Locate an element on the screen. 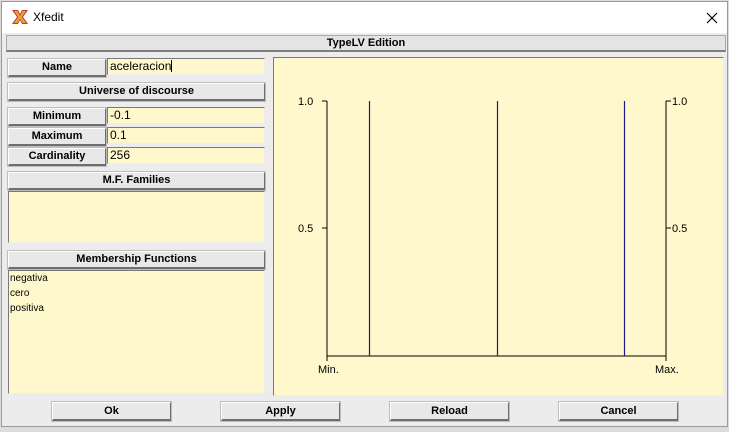  list-item-negativa: negativa is located at coordinates (137, 279).